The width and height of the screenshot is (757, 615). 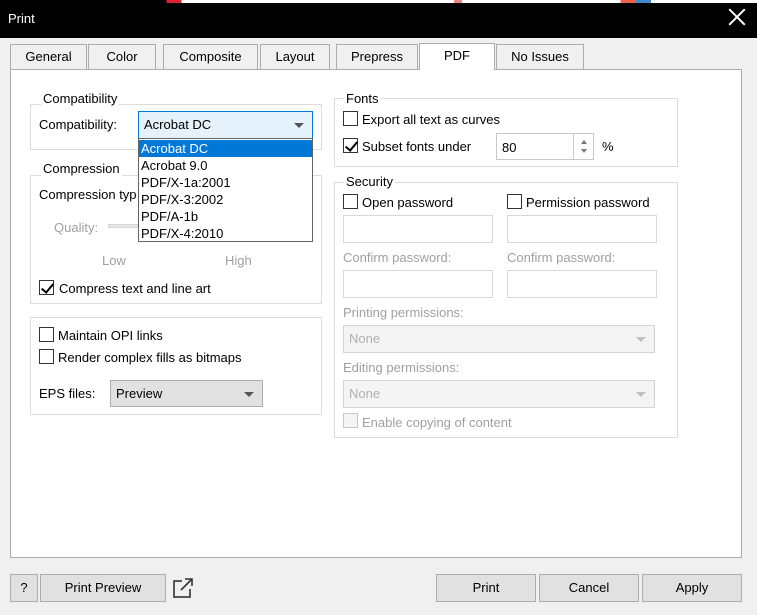 What do you see at coordinates (46, 287) in the screenshot?
I see `compress-text-checkbox` at bounding box center [46, 287].